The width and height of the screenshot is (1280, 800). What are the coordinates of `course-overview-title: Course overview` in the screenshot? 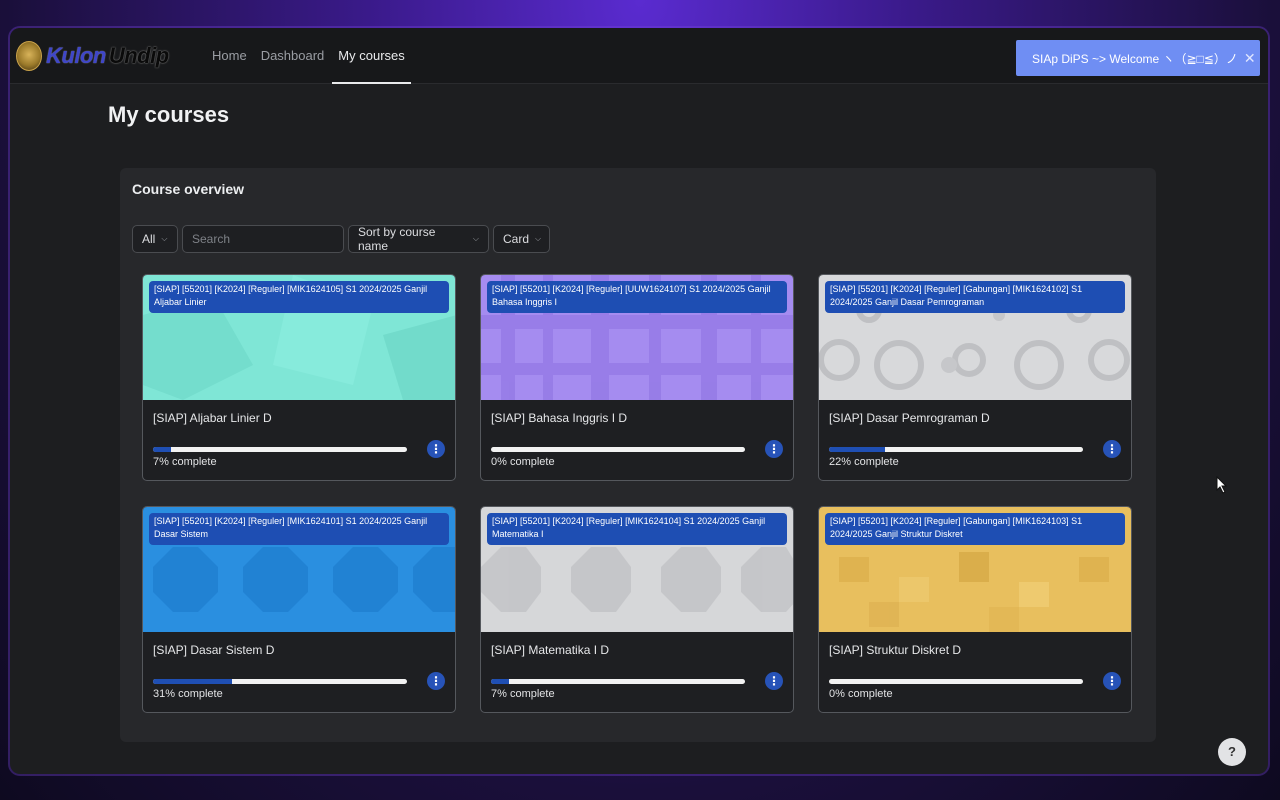 It's located at (188, 189).